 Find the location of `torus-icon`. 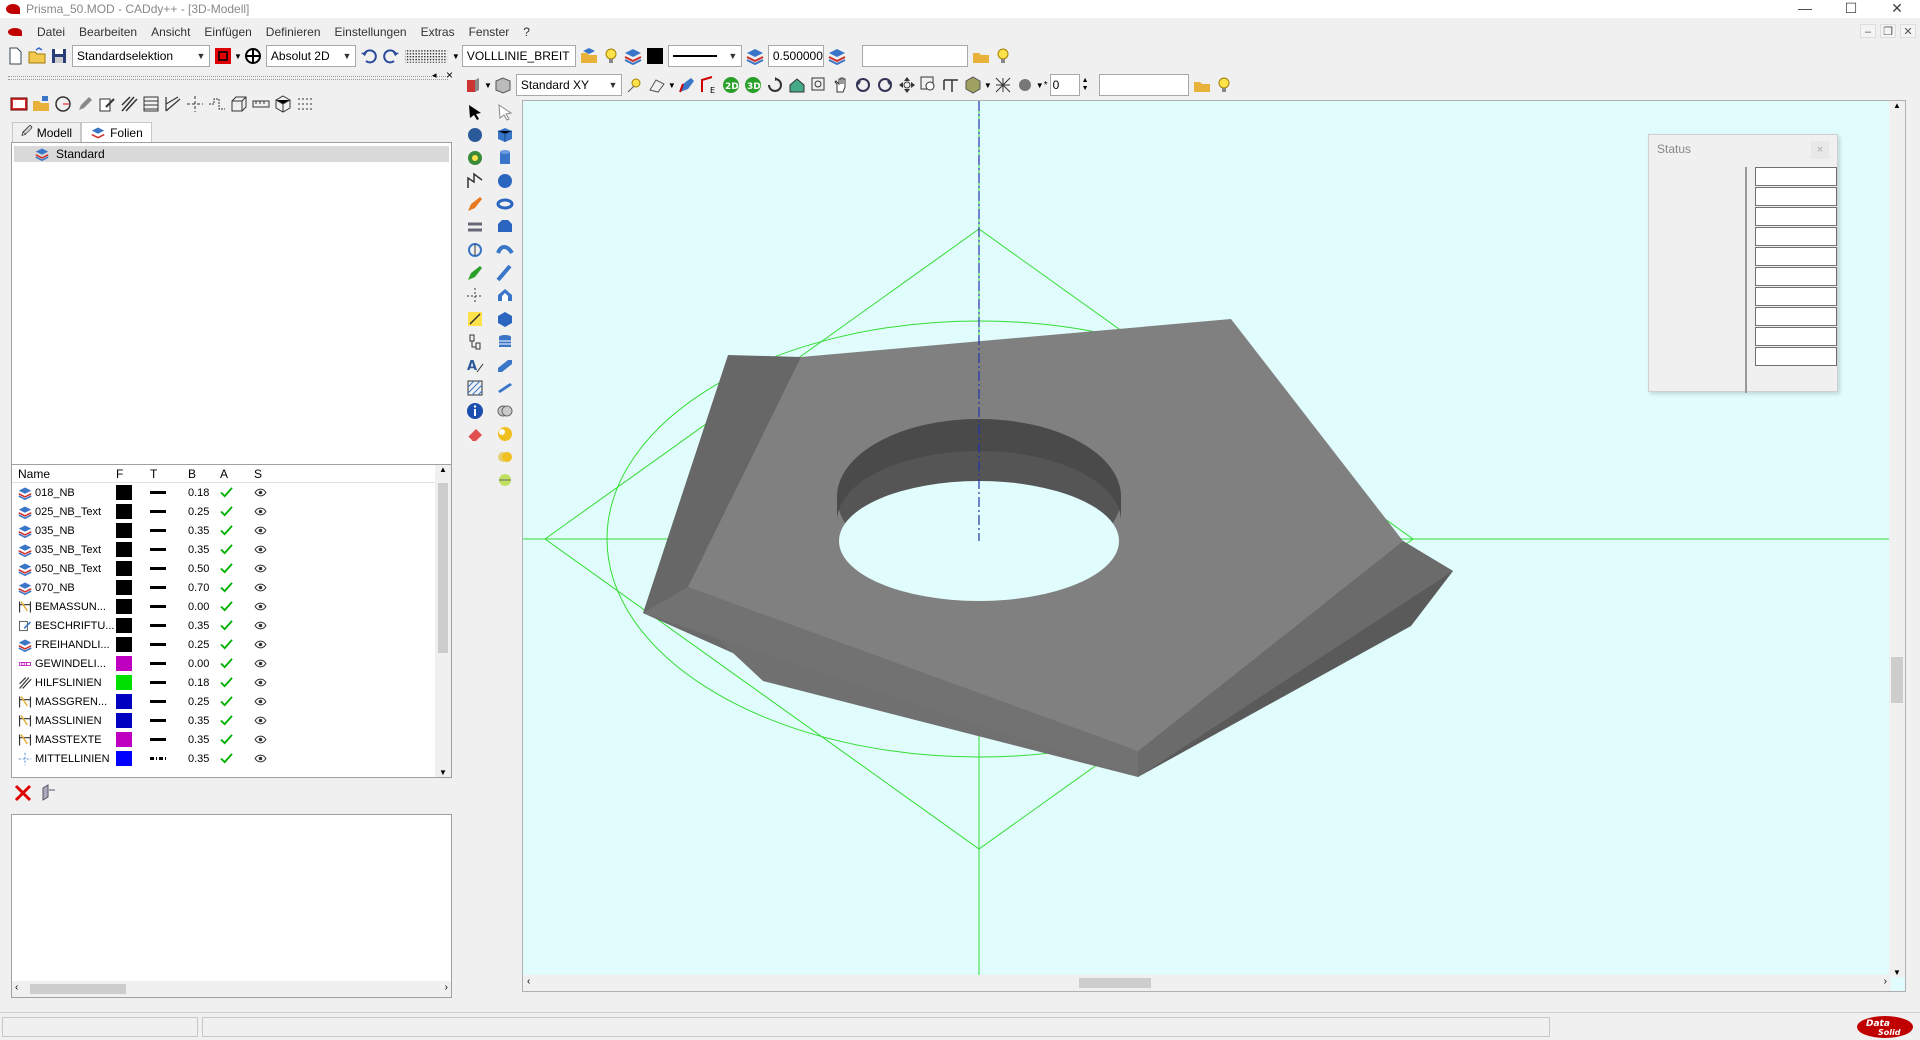

torus-icon is located at coordinates (505, 204).